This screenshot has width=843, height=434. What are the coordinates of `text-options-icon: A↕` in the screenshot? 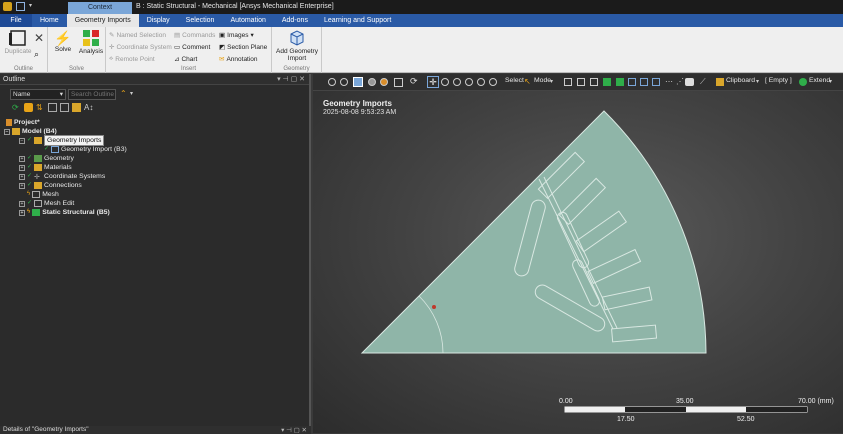 It's located at (88, 107).